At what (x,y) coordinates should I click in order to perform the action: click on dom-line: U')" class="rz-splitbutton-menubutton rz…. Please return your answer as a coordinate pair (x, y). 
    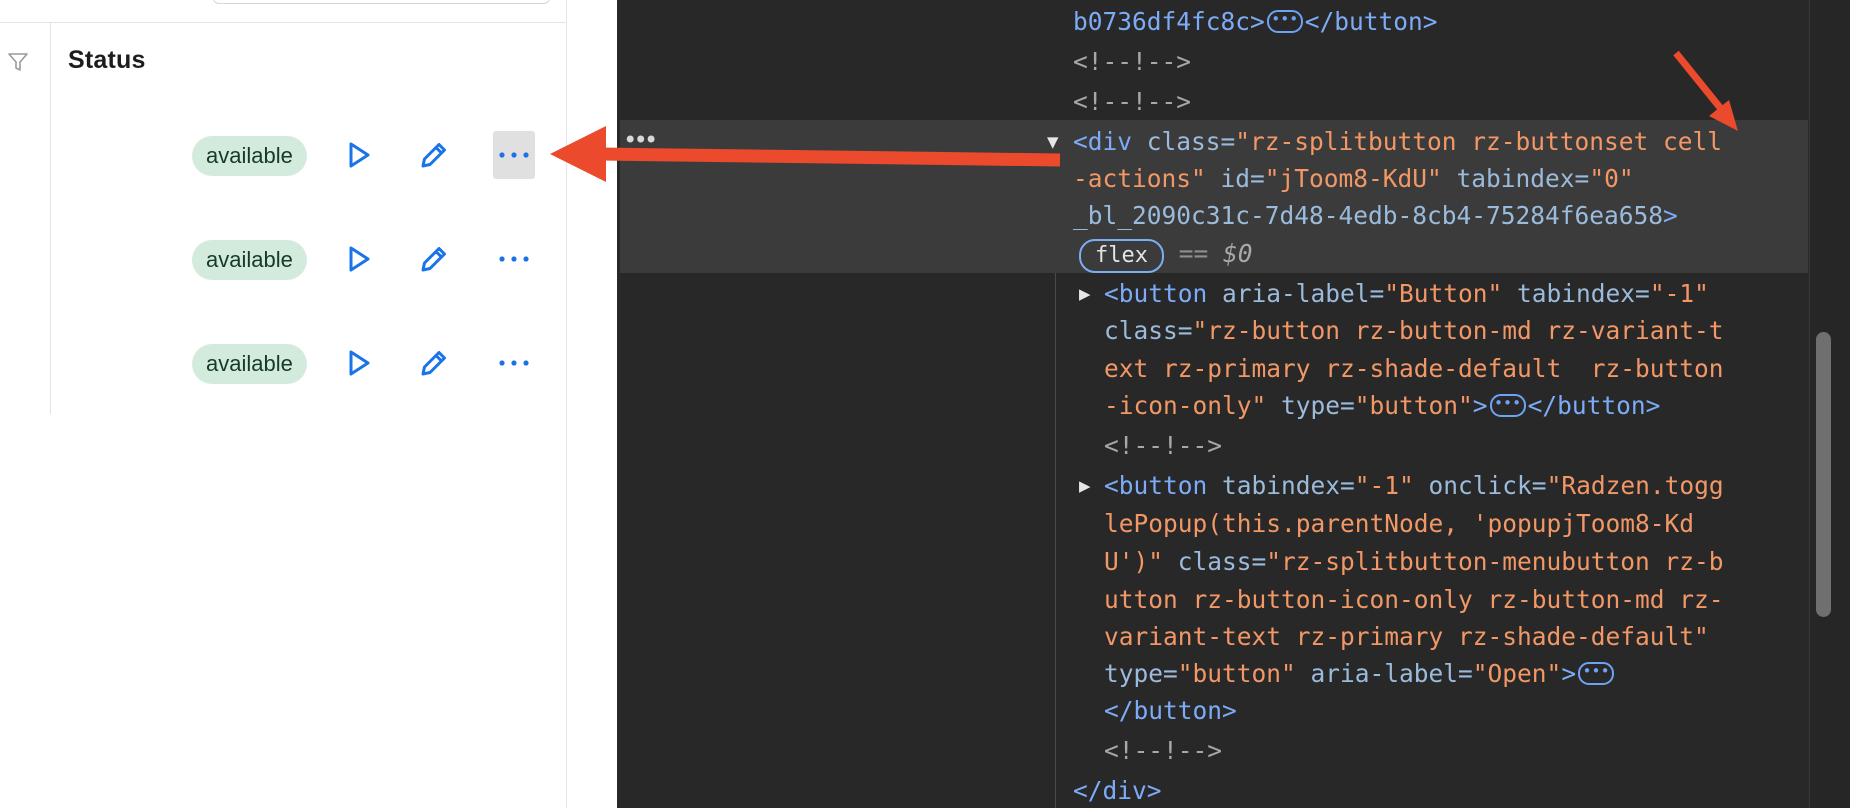
    Looking at the image, I should click on (1414, 562).